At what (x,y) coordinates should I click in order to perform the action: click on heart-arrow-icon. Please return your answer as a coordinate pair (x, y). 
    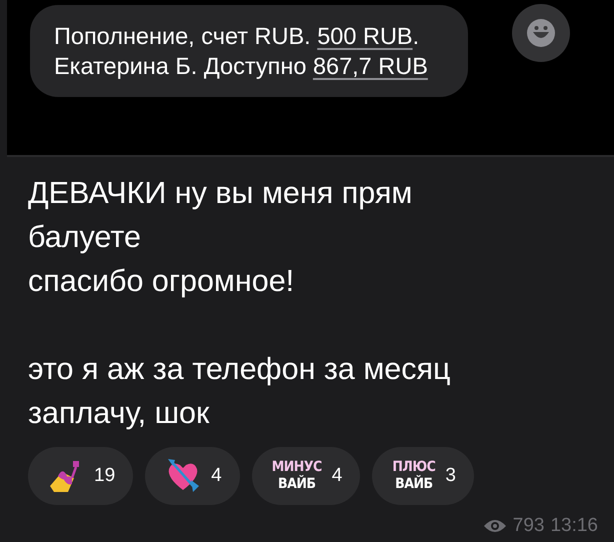
    Looking at the image, I should click on (183, 476).